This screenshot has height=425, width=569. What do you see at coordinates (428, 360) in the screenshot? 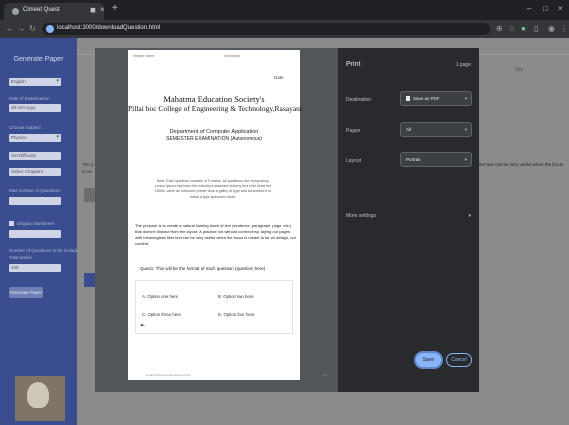
I see `save-button: Save` at bounding box center [428, 360].